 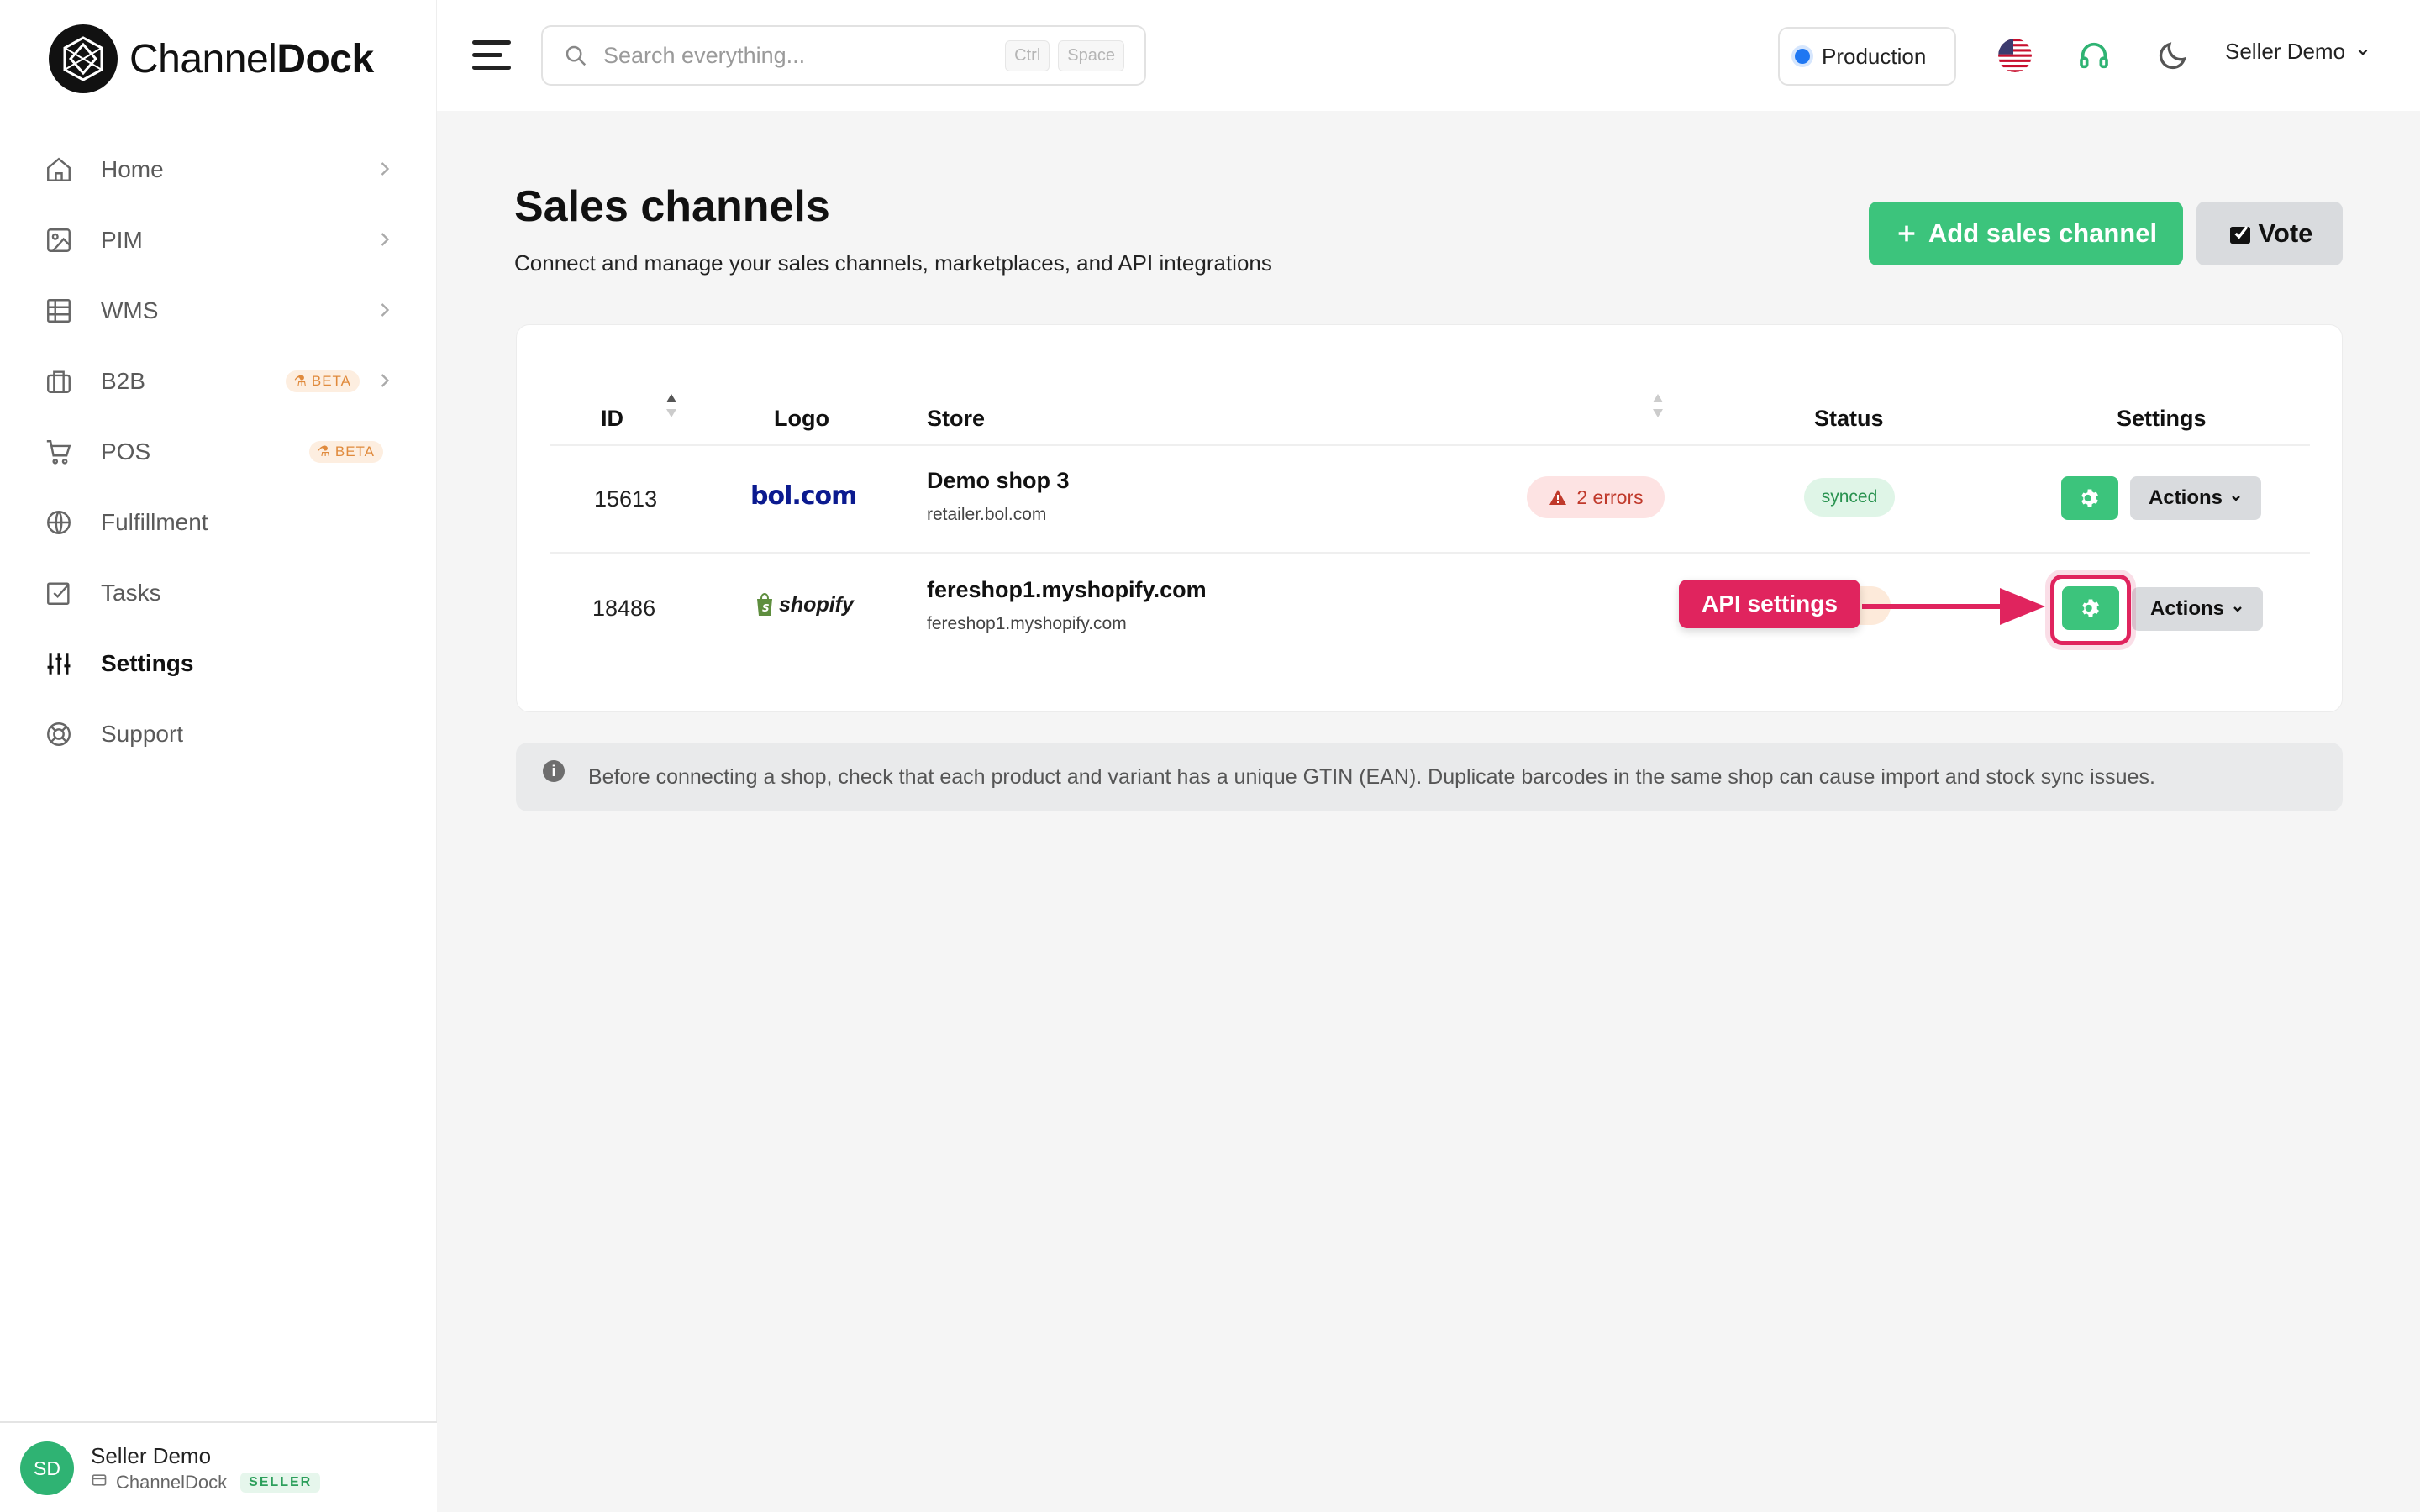 I want to click on headset-icon, so click(x=2094, y=55).